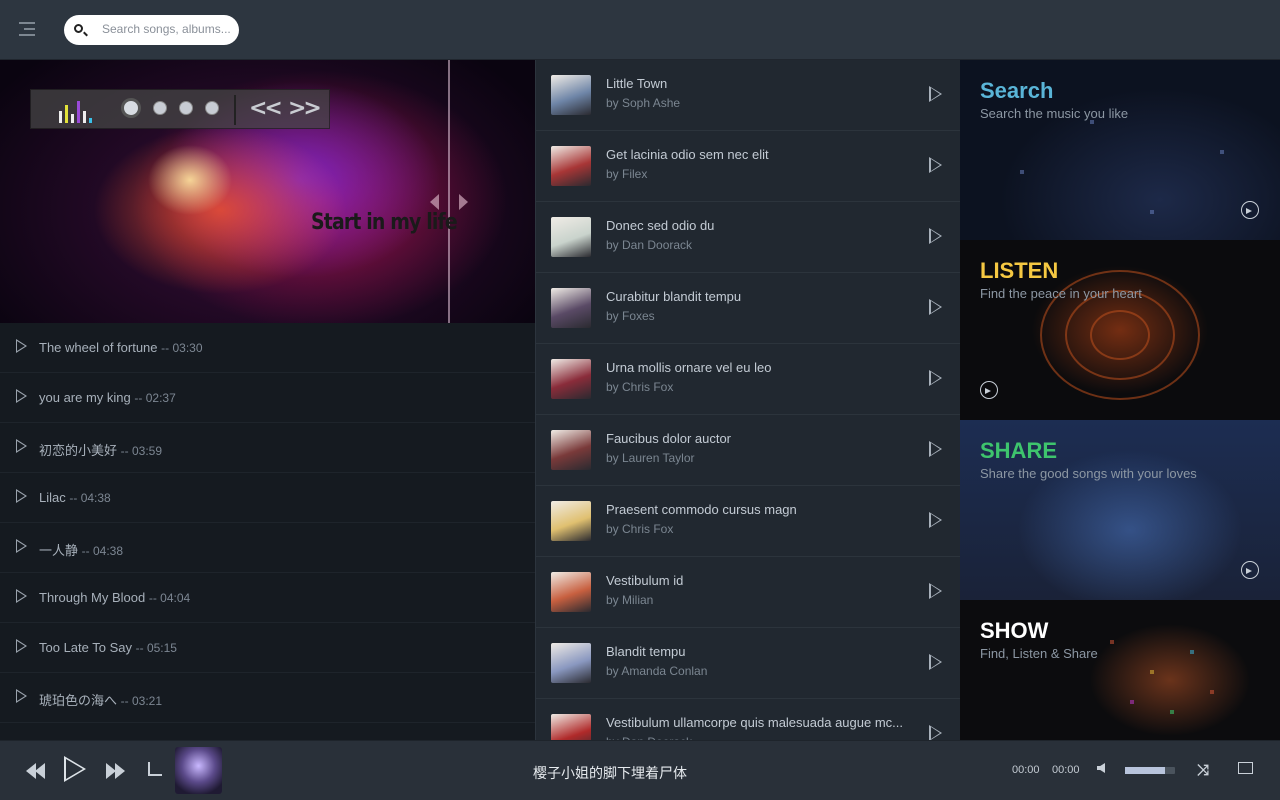 The height and width of the screenshot is (800, 1280). What do you see at coordinates (1101, 768) in the screenshot?
I see `volume-icon` at bounding box center [1101, 768].